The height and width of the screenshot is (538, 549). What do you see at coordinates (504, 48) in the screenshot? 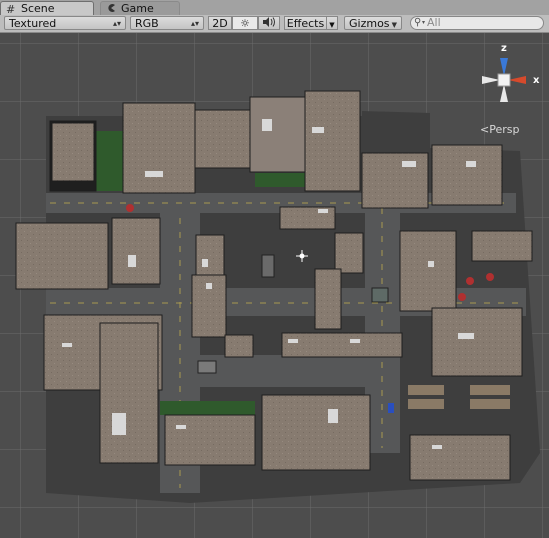
I see `gizmo-z-label: z` at bounding box center [504, 48].